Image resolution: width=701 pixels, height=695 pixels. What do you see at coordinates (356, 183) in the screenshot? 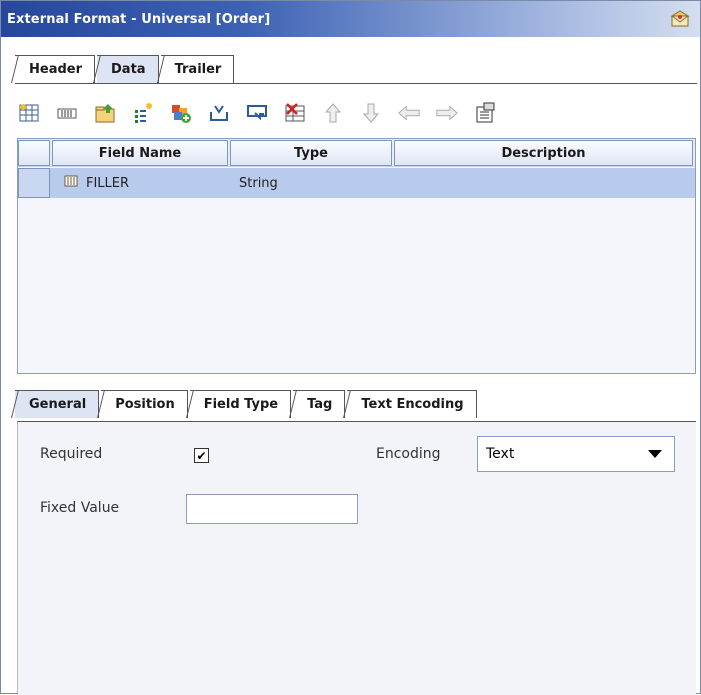
I see `table-row: FILLER String` at bounding box center [356, 183].